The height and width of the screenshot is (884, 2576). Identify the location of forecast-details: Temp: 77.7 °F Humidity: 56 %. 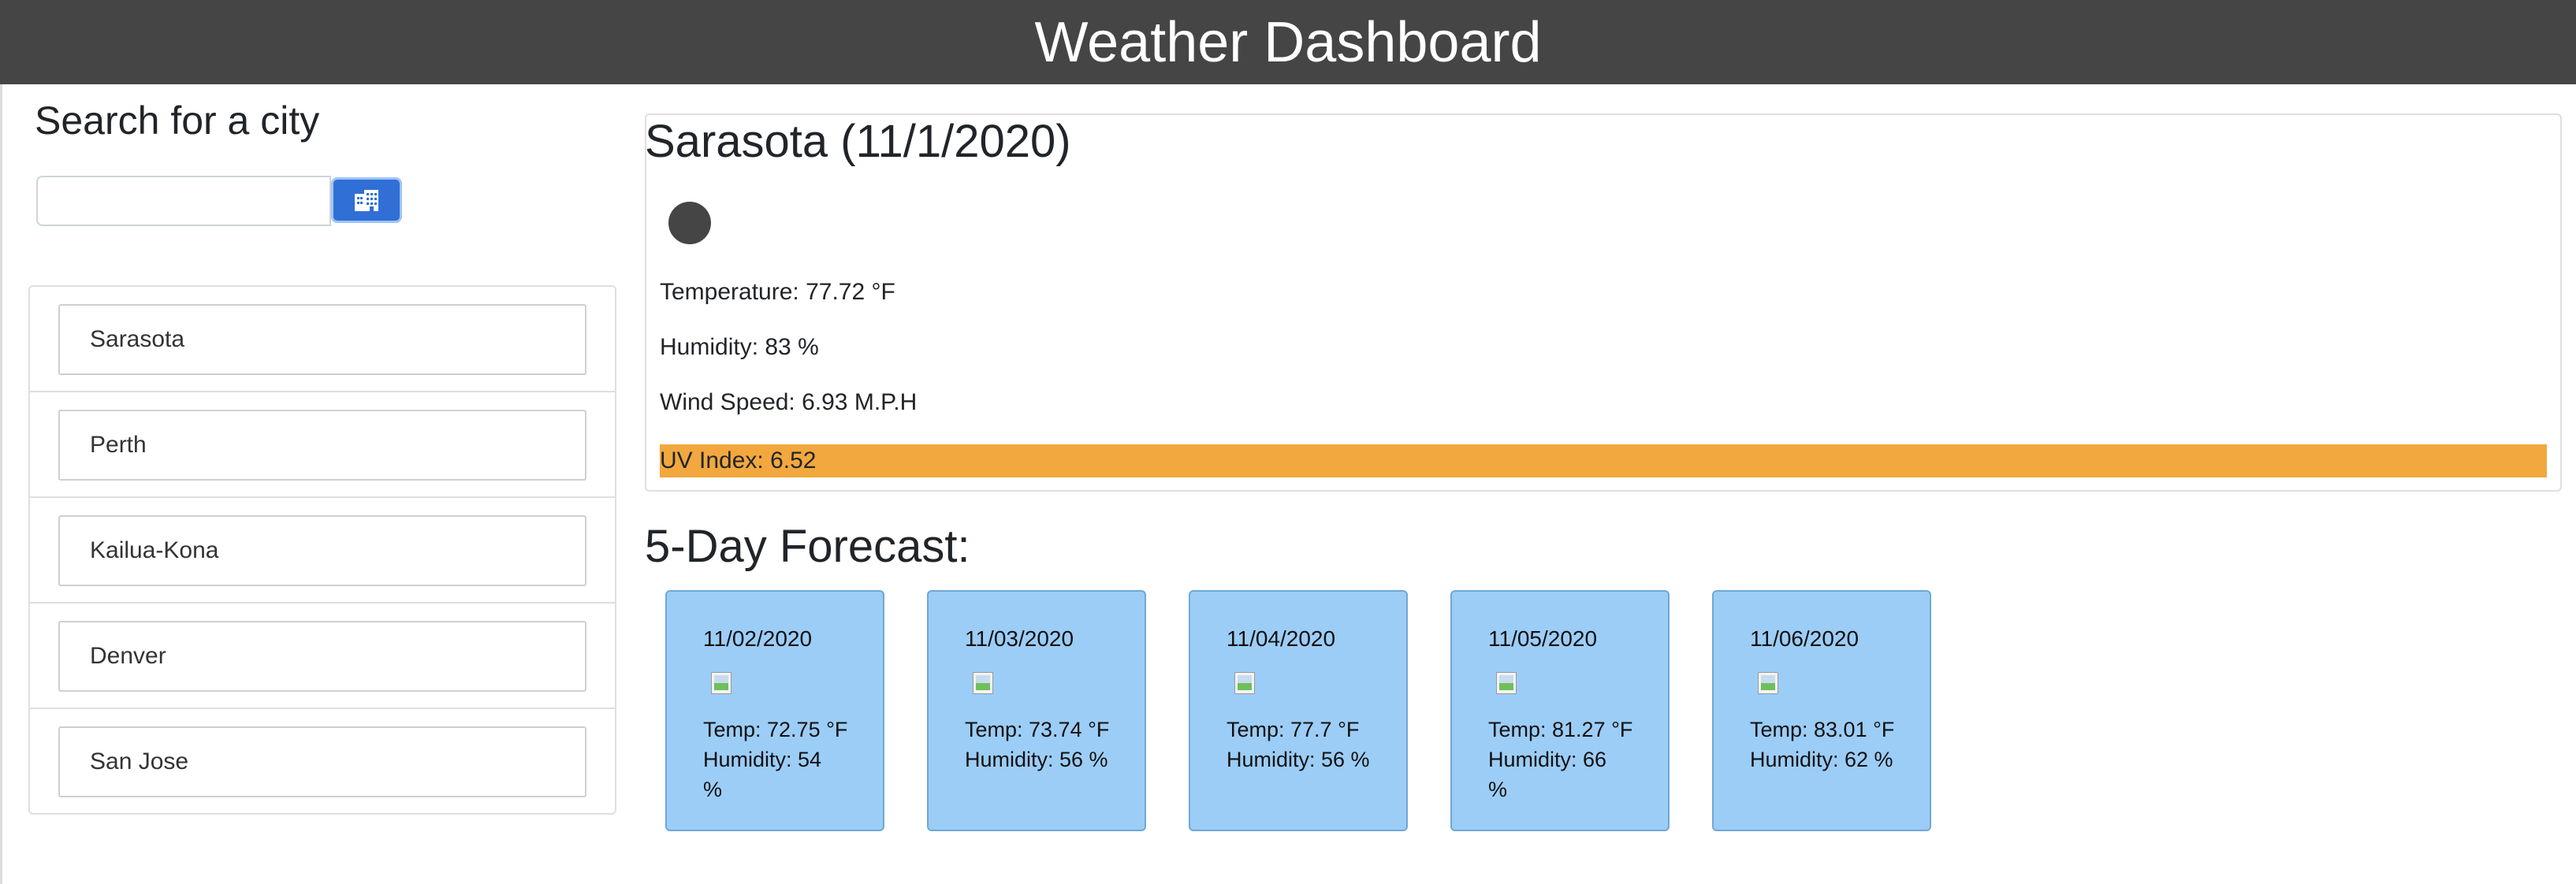
(1305, 744).